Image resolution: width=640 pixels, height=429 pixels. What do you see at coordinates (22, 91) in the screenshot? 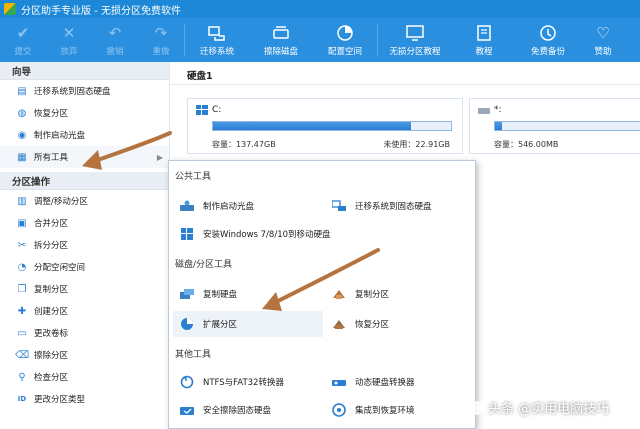
I see `migrate-ssd-icon: ▤` at bounding box center [22, 91].